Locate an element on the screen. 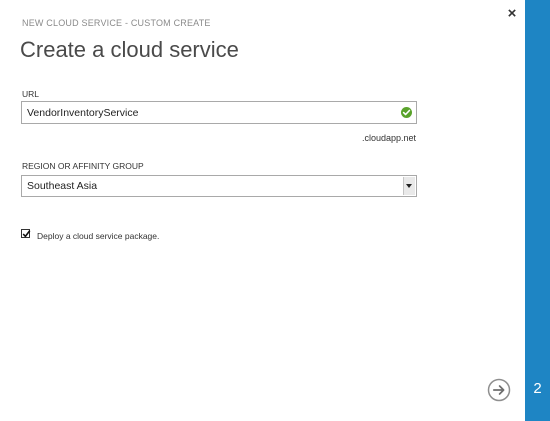 Image resolution: width=550 pixels, height=421 pixels. dialog-subtitle: NEW CLOUD SERVICE - CUSTOM CREATE is located at coordinates (116, 23).